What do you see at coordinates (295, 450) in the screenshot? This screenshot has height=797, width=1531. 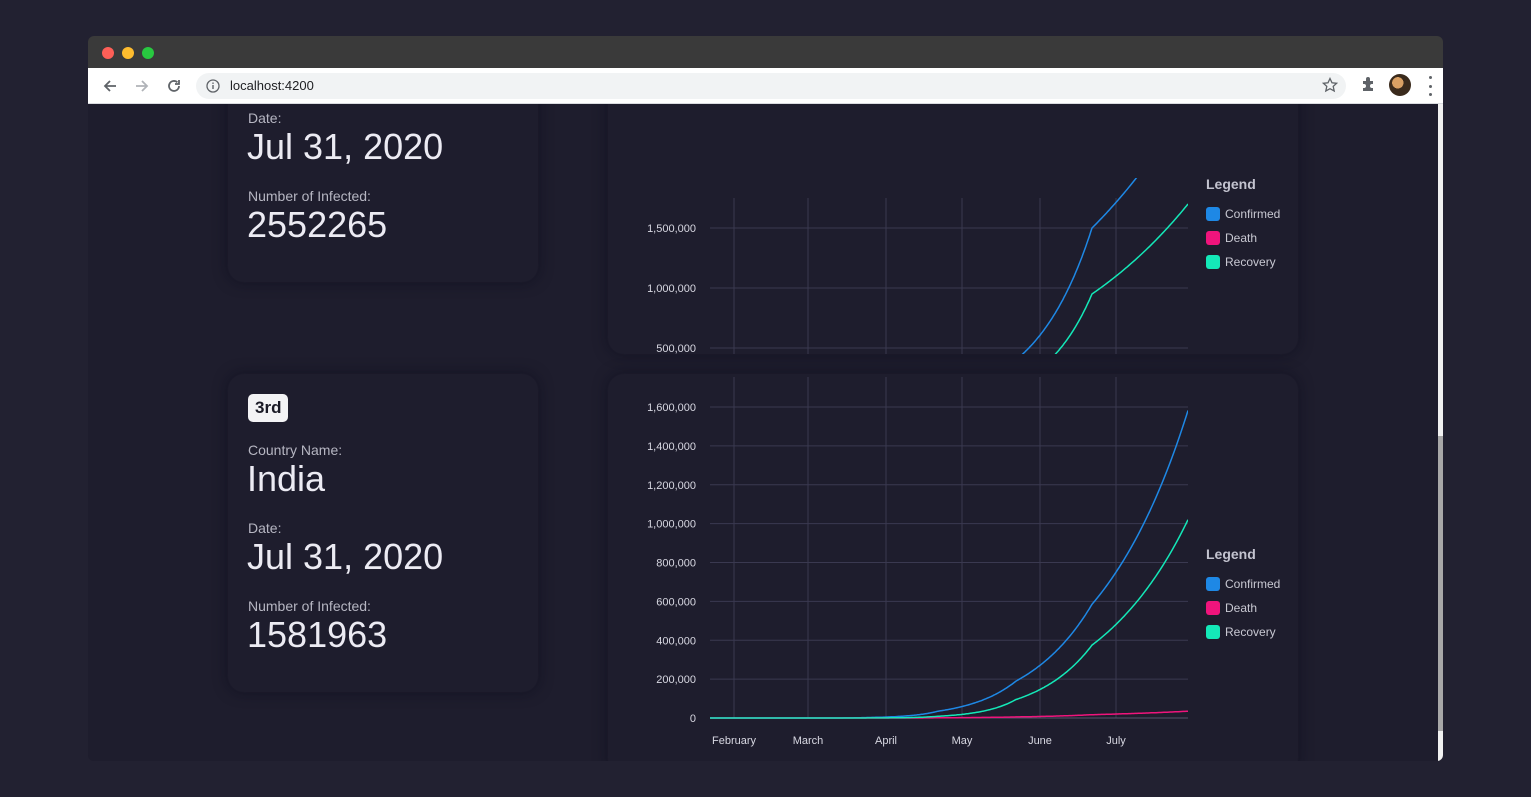 I see `country-name-label: Country Name:` at bounding box center [295, 450].